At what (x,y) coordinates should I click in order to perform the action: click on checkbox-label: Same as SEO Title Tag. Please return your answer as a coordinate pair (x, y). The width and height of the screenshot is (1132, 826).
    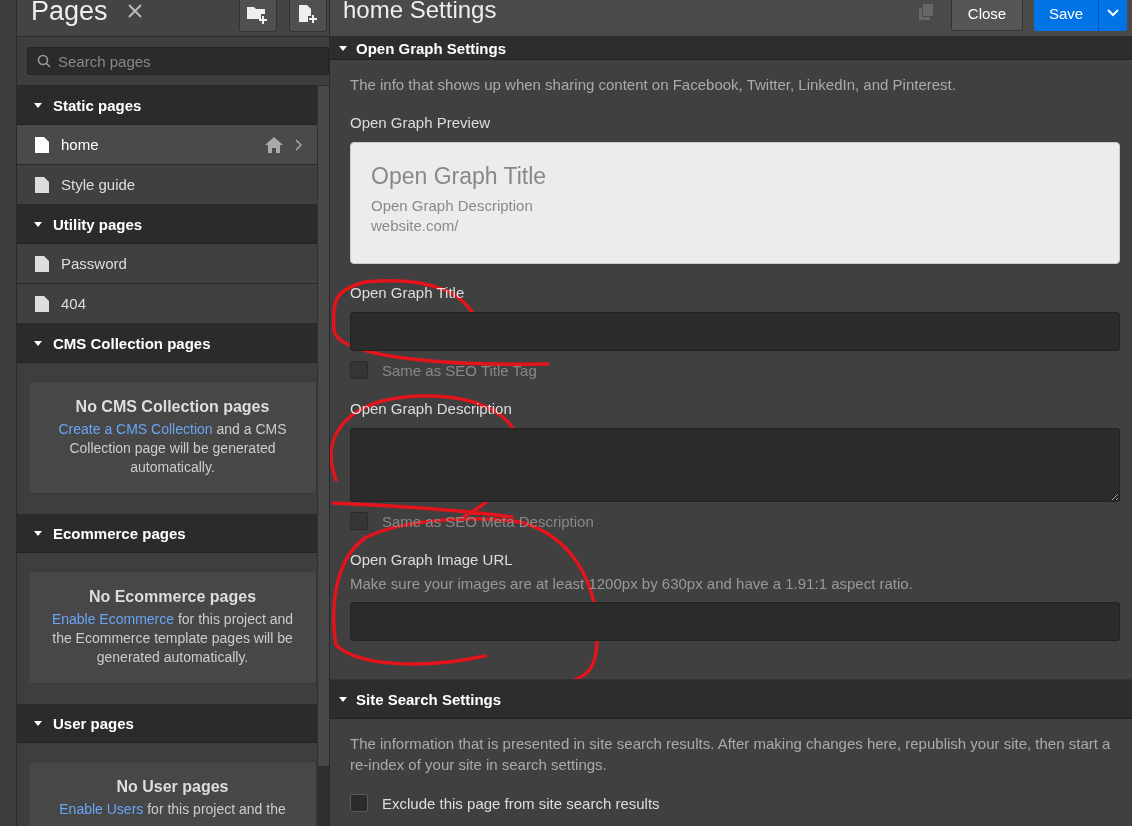
    Looking at the image, I should click on (459, 370).